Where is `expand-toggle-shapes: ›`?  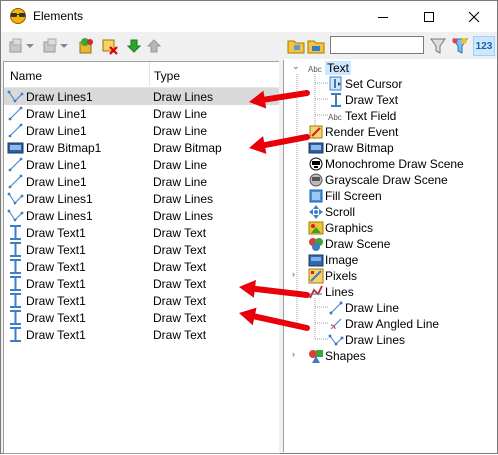 expand-toggle-shapes: › is located at coordinates (296, 354).